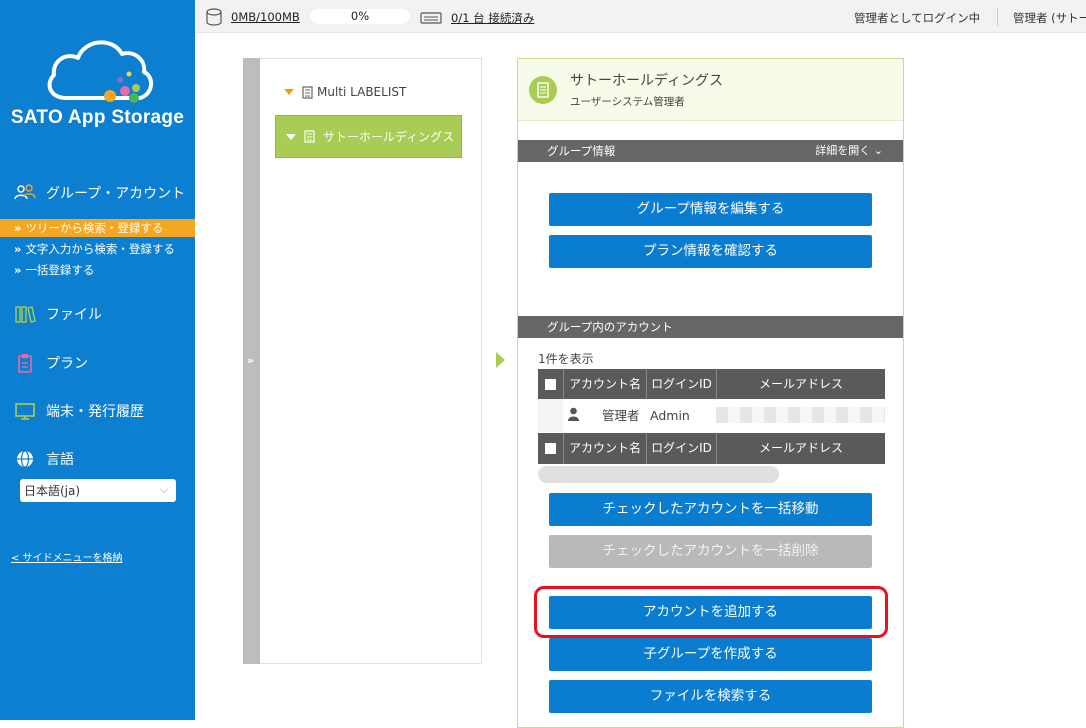 This screenshot has height=728, width=1086. What do you see at coordinates (44, 459) in the screenshot?
I see `nav-language: 言語` at bounding box center [44, 459].